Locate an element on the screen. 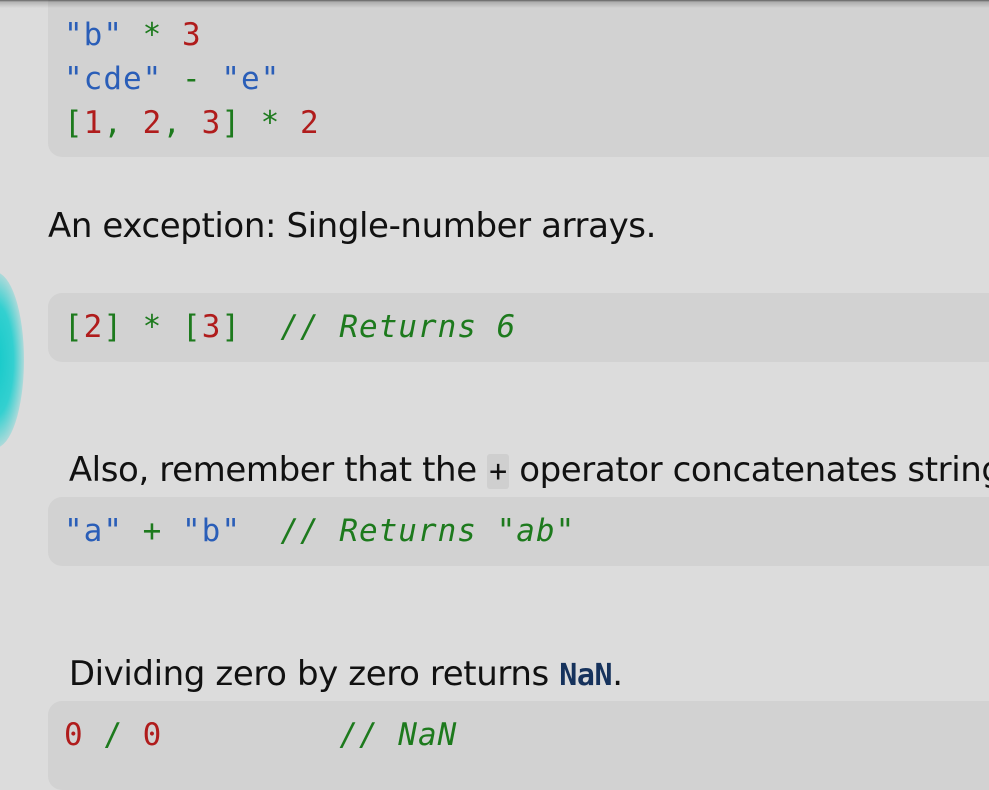 Image resolution: width=989 pixels, height=790 pixels. code-line: 0 / 0 // NaN is located at coordinates (260, 735).